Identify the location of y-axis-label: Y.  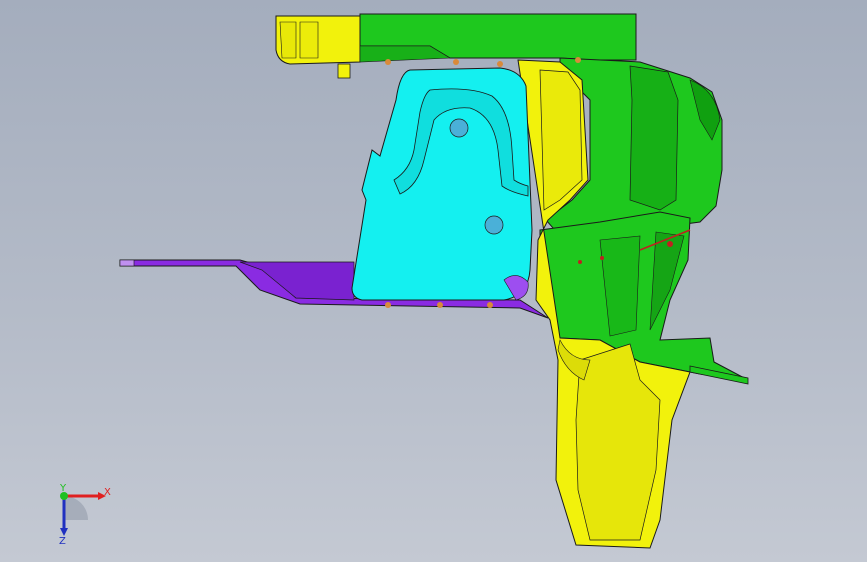
(63, 488).